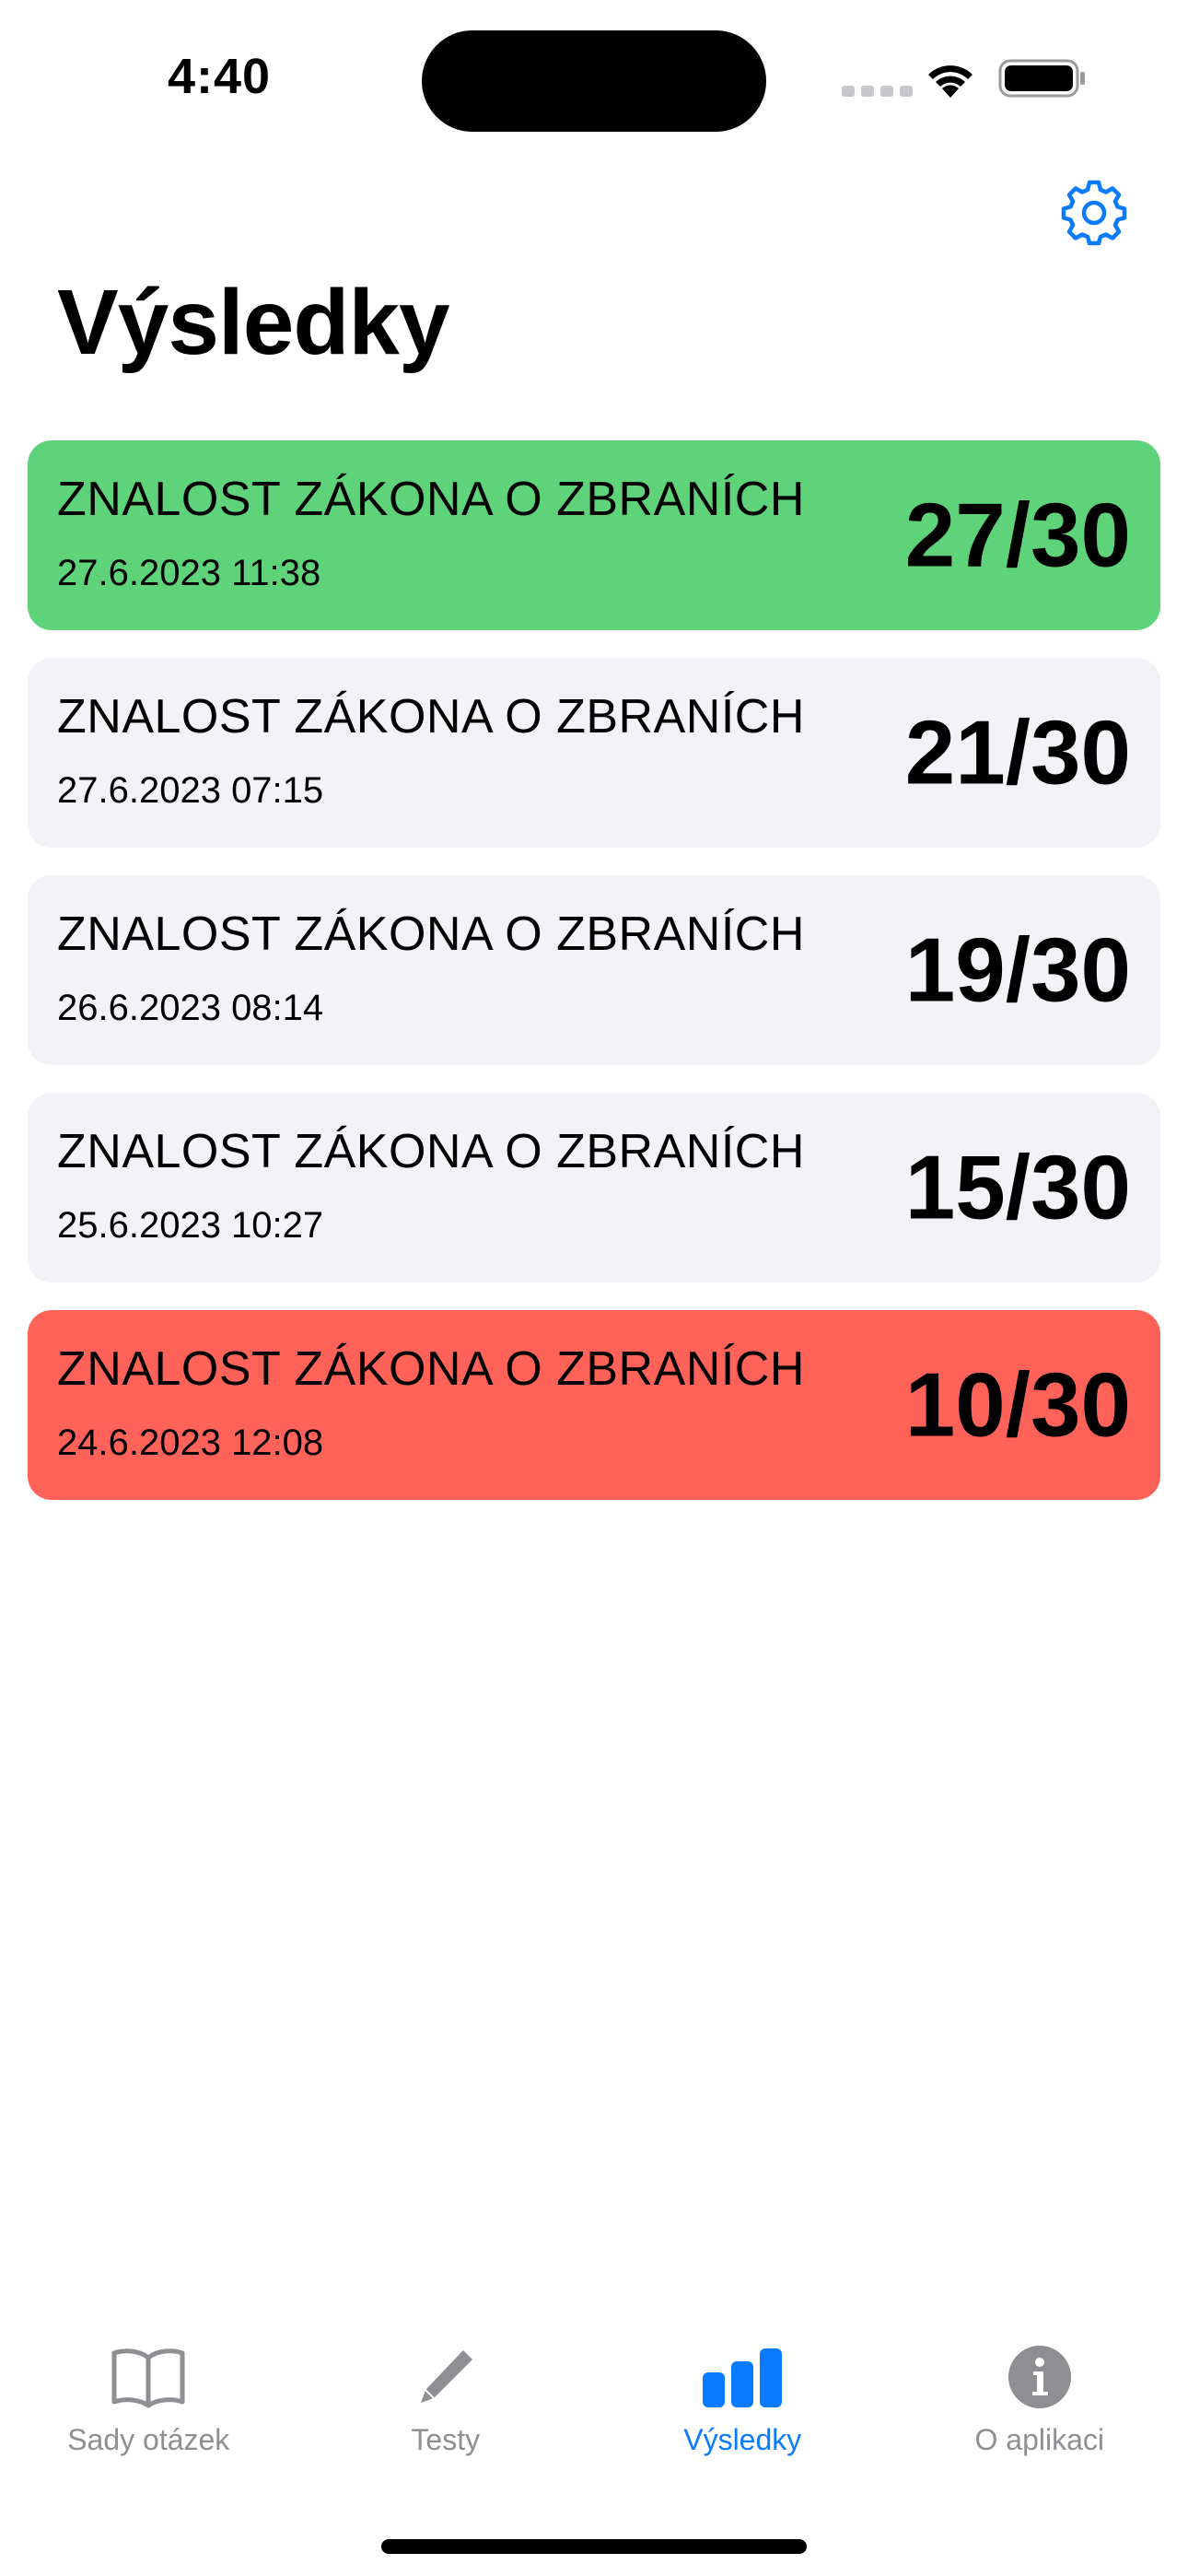 This screenshot has width=1188, height=2576. Describe the element at coordinates (594, 81) in the screenshot. I see `dynamic-island` at that location.